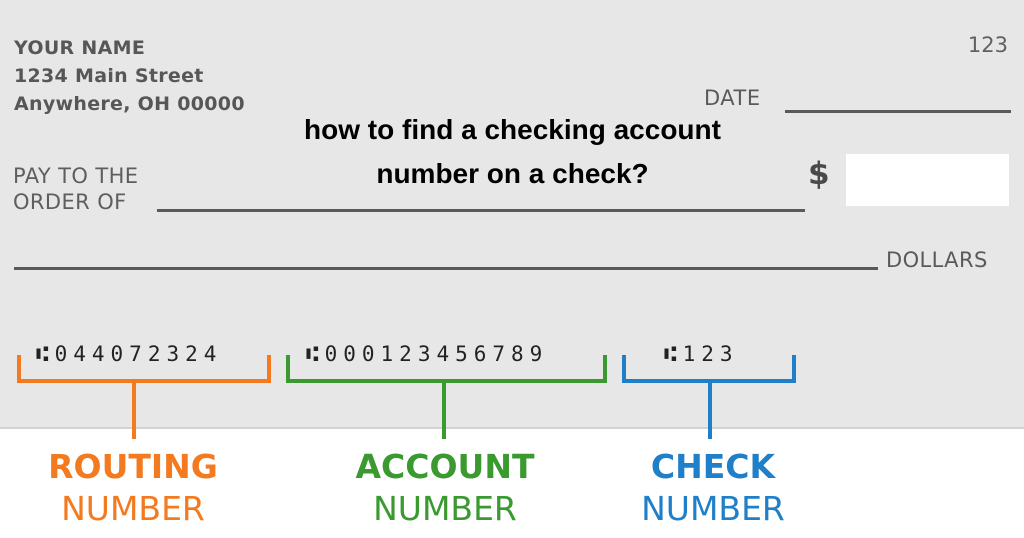 The width and height of the screenshot is (1024, 538). I want to click on pay-to-label: PAY TO THE ORDER OF, so click(75, 189).